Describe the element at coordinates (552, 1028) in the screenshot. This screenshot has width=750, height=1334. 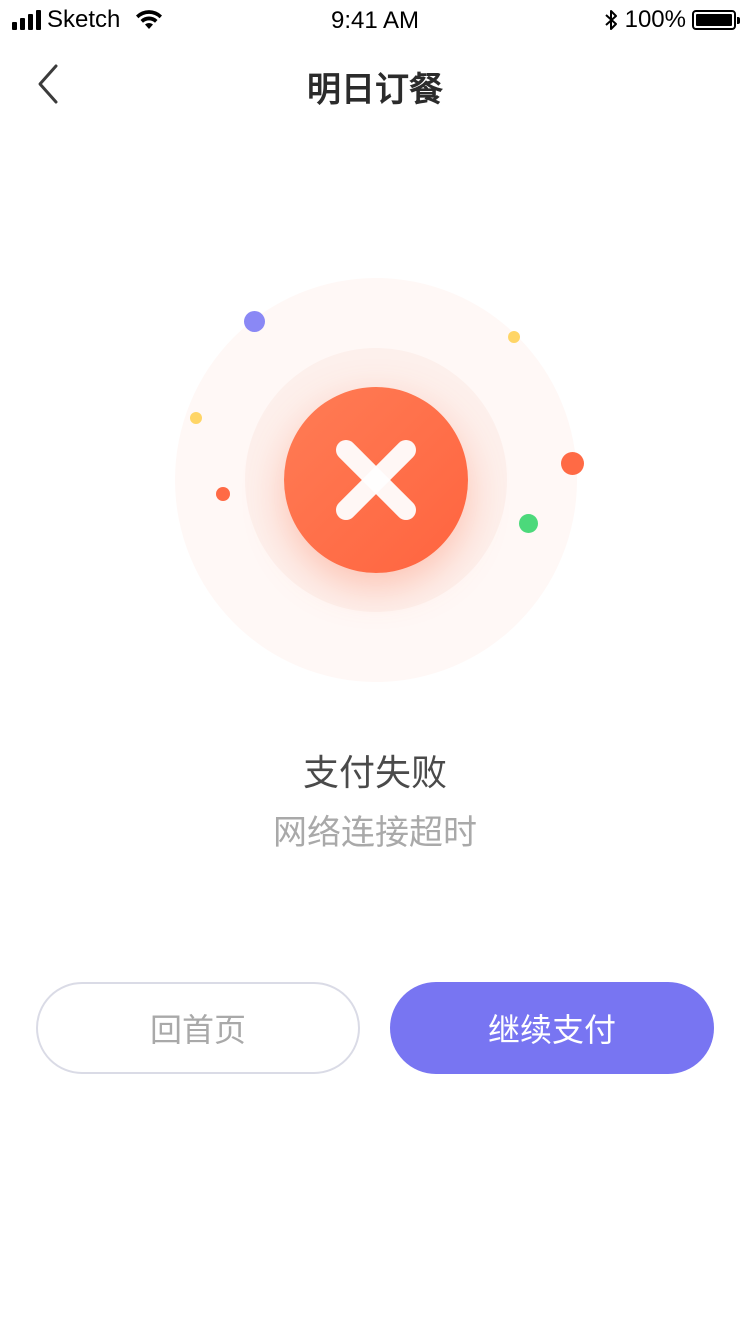
I see `continue-payment-button: 继续支付` at that location.